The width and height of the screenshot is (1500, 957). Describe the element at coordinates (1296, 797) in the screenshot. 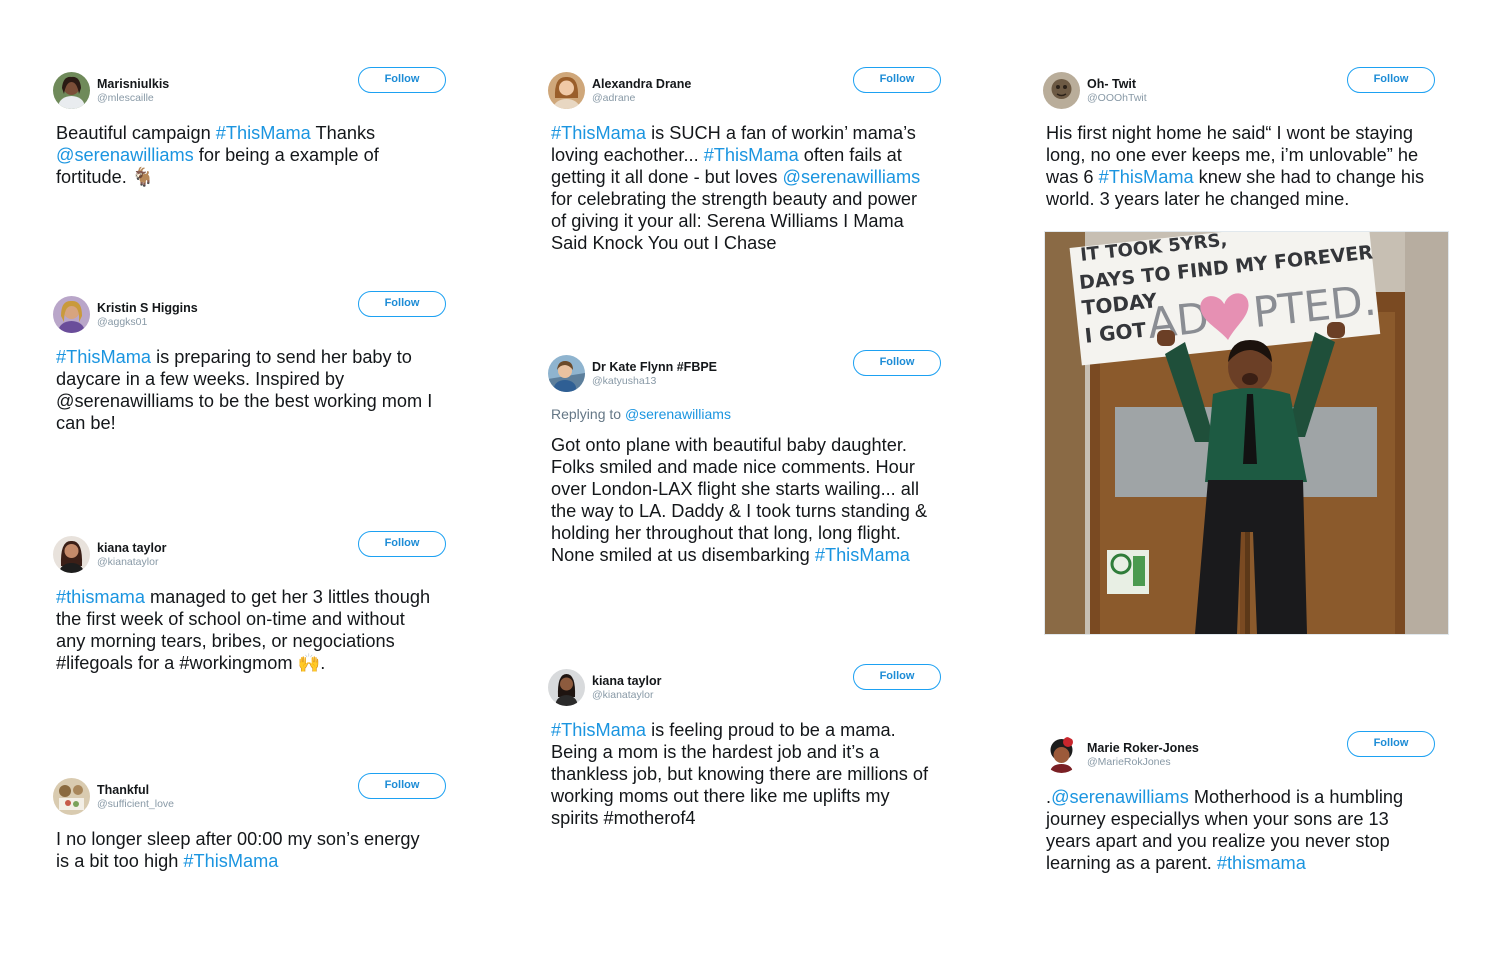

I see `text-segment: Motherhood is a humbling` at that location.